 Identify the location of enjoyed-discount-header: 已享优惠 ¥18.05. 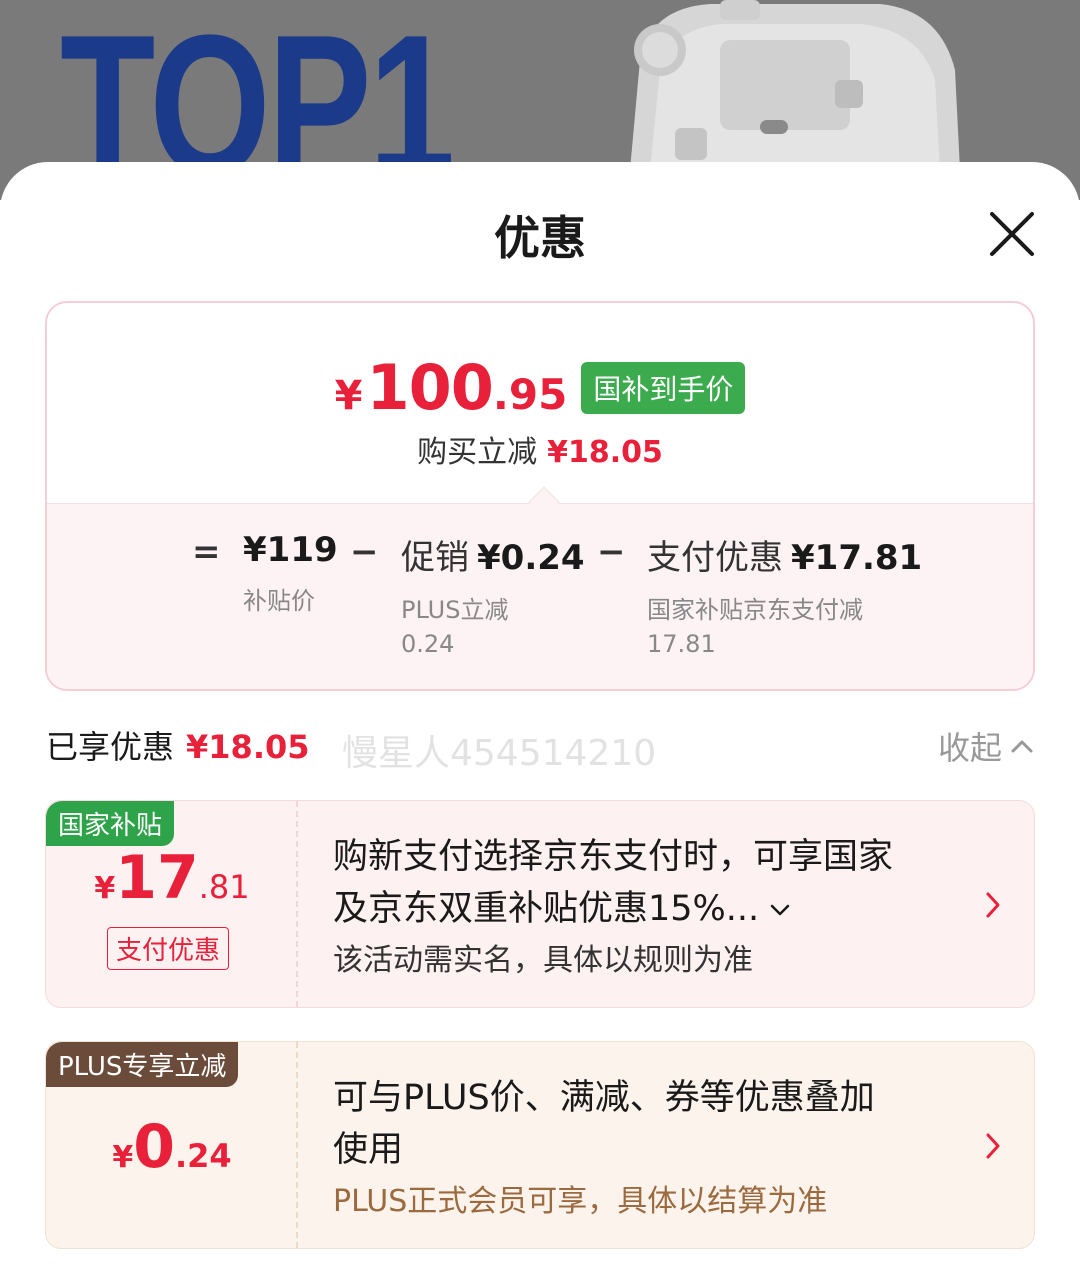
(178, 745).